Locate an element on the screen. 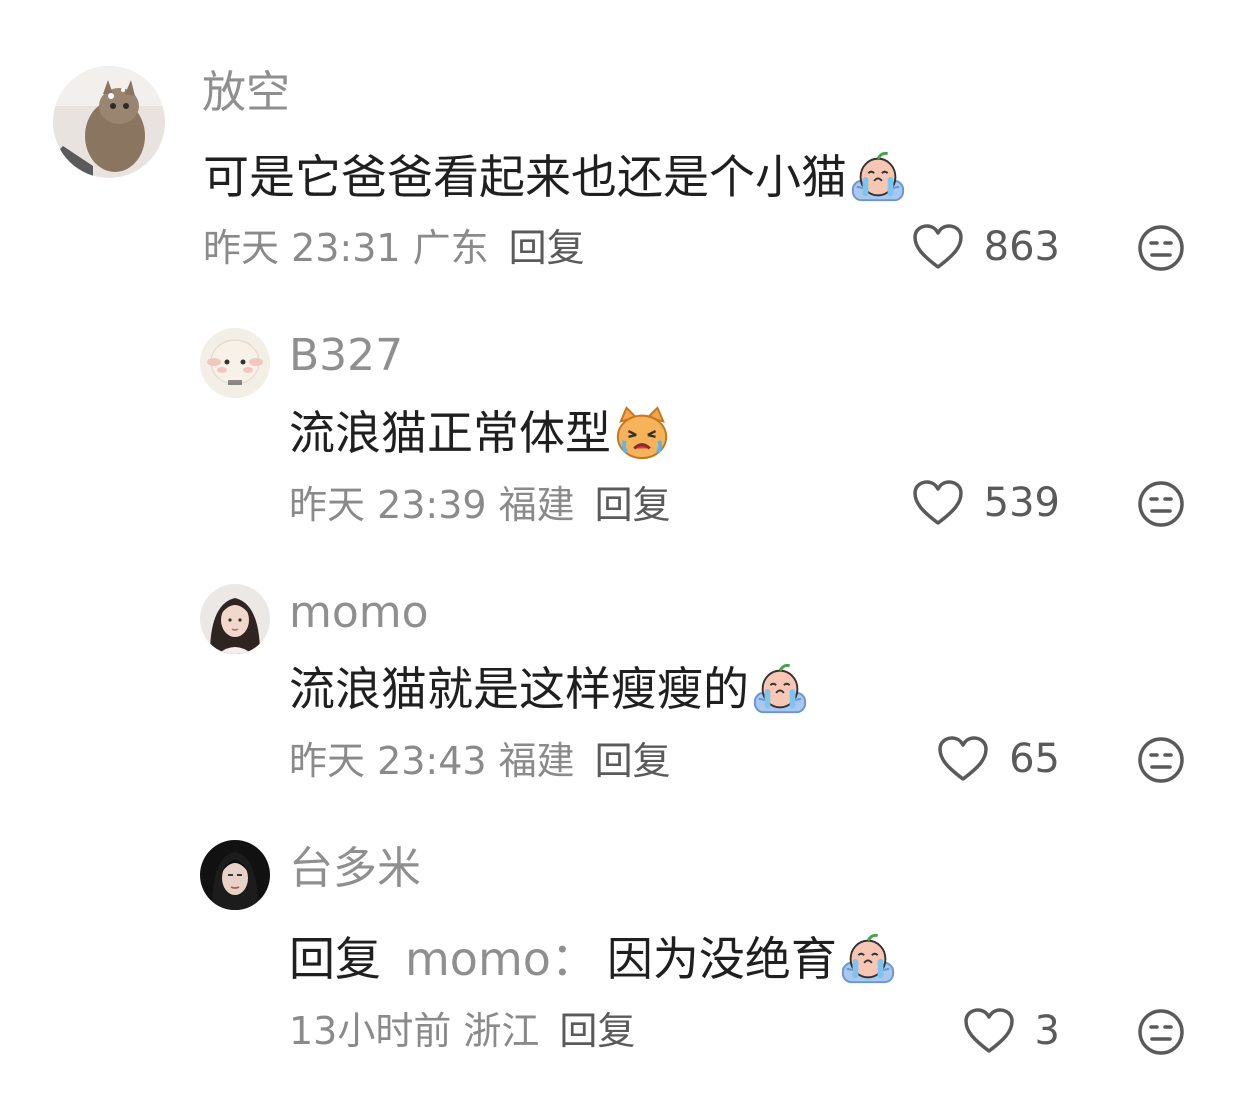 The image size is (1260, 1098). woman-avatar-icon is located at coordinates (235, 619).